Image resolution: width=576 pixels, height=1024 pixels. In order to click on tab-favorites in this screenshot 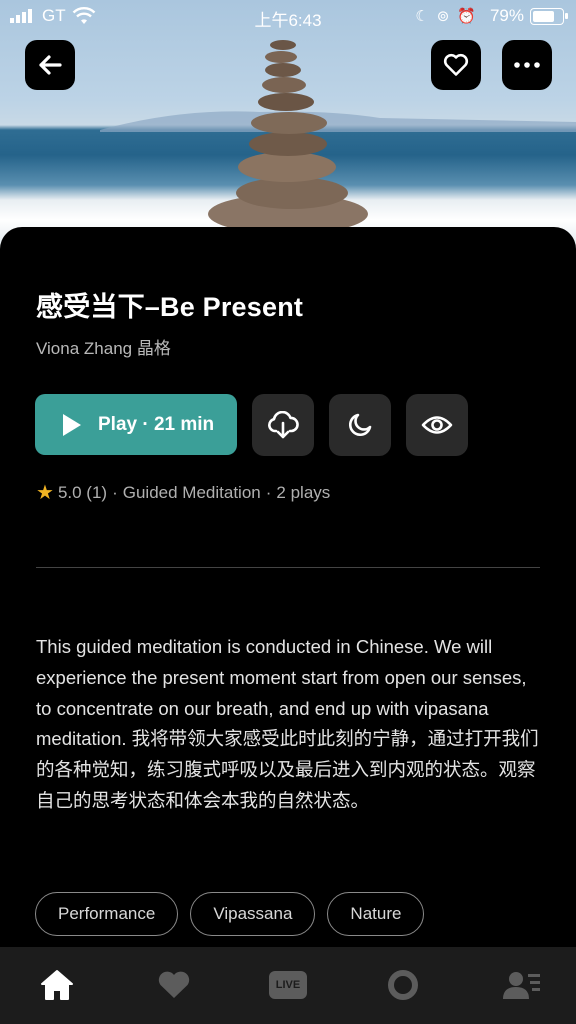, I will do `click(174, 985)`.